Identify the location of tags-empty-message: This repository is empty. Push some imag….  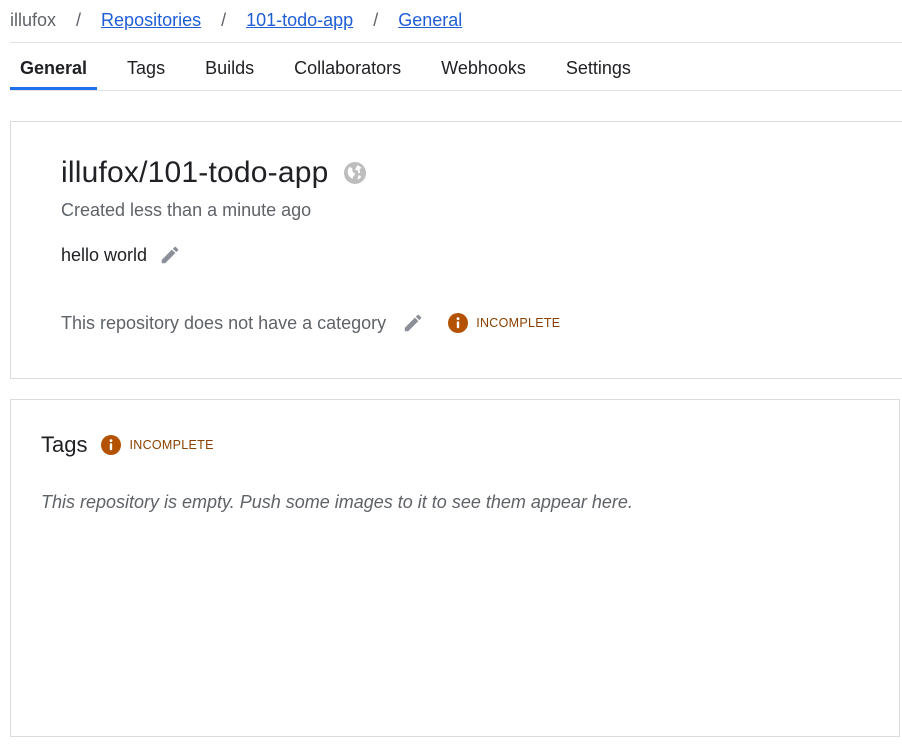
(337, 502).